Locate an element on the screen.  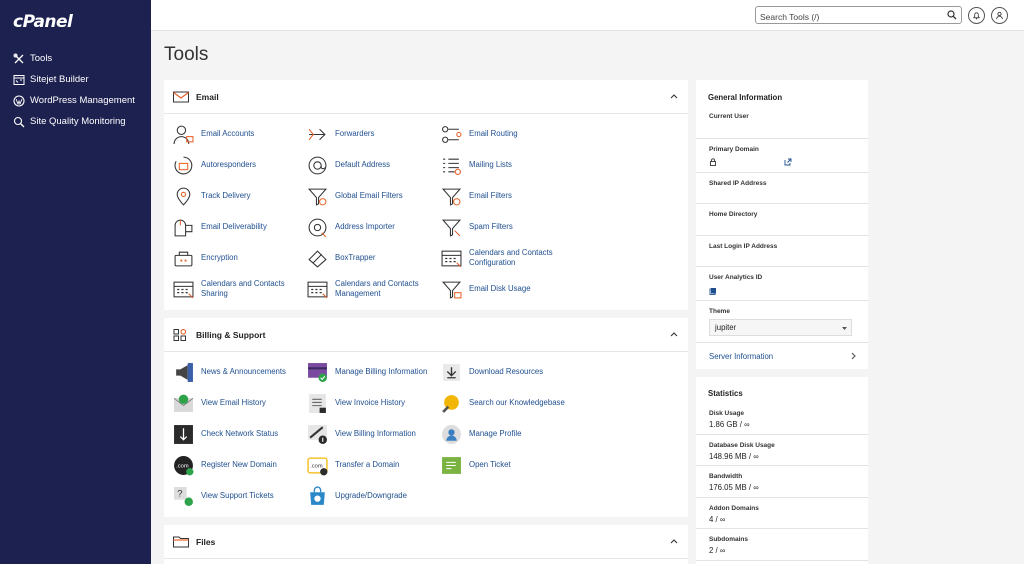
search-input is located at coordinates (848, 17).